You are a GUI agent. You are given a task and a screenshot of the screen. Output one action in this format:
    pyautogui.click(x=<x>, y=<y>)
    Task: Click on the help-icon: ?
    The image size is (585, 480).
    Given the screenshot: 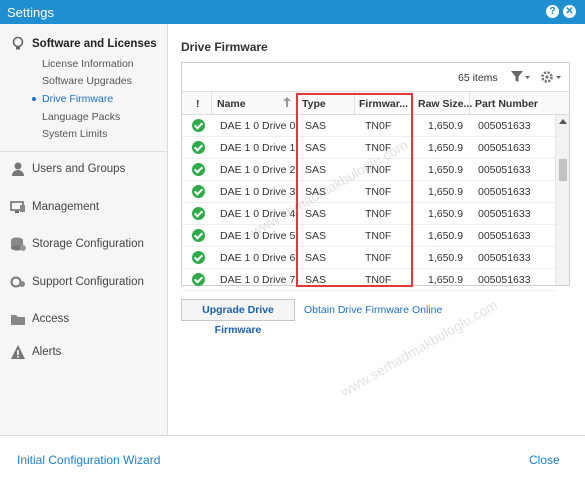 What is the action you would take?
    pyautogui.click(x=552, y=11)
    